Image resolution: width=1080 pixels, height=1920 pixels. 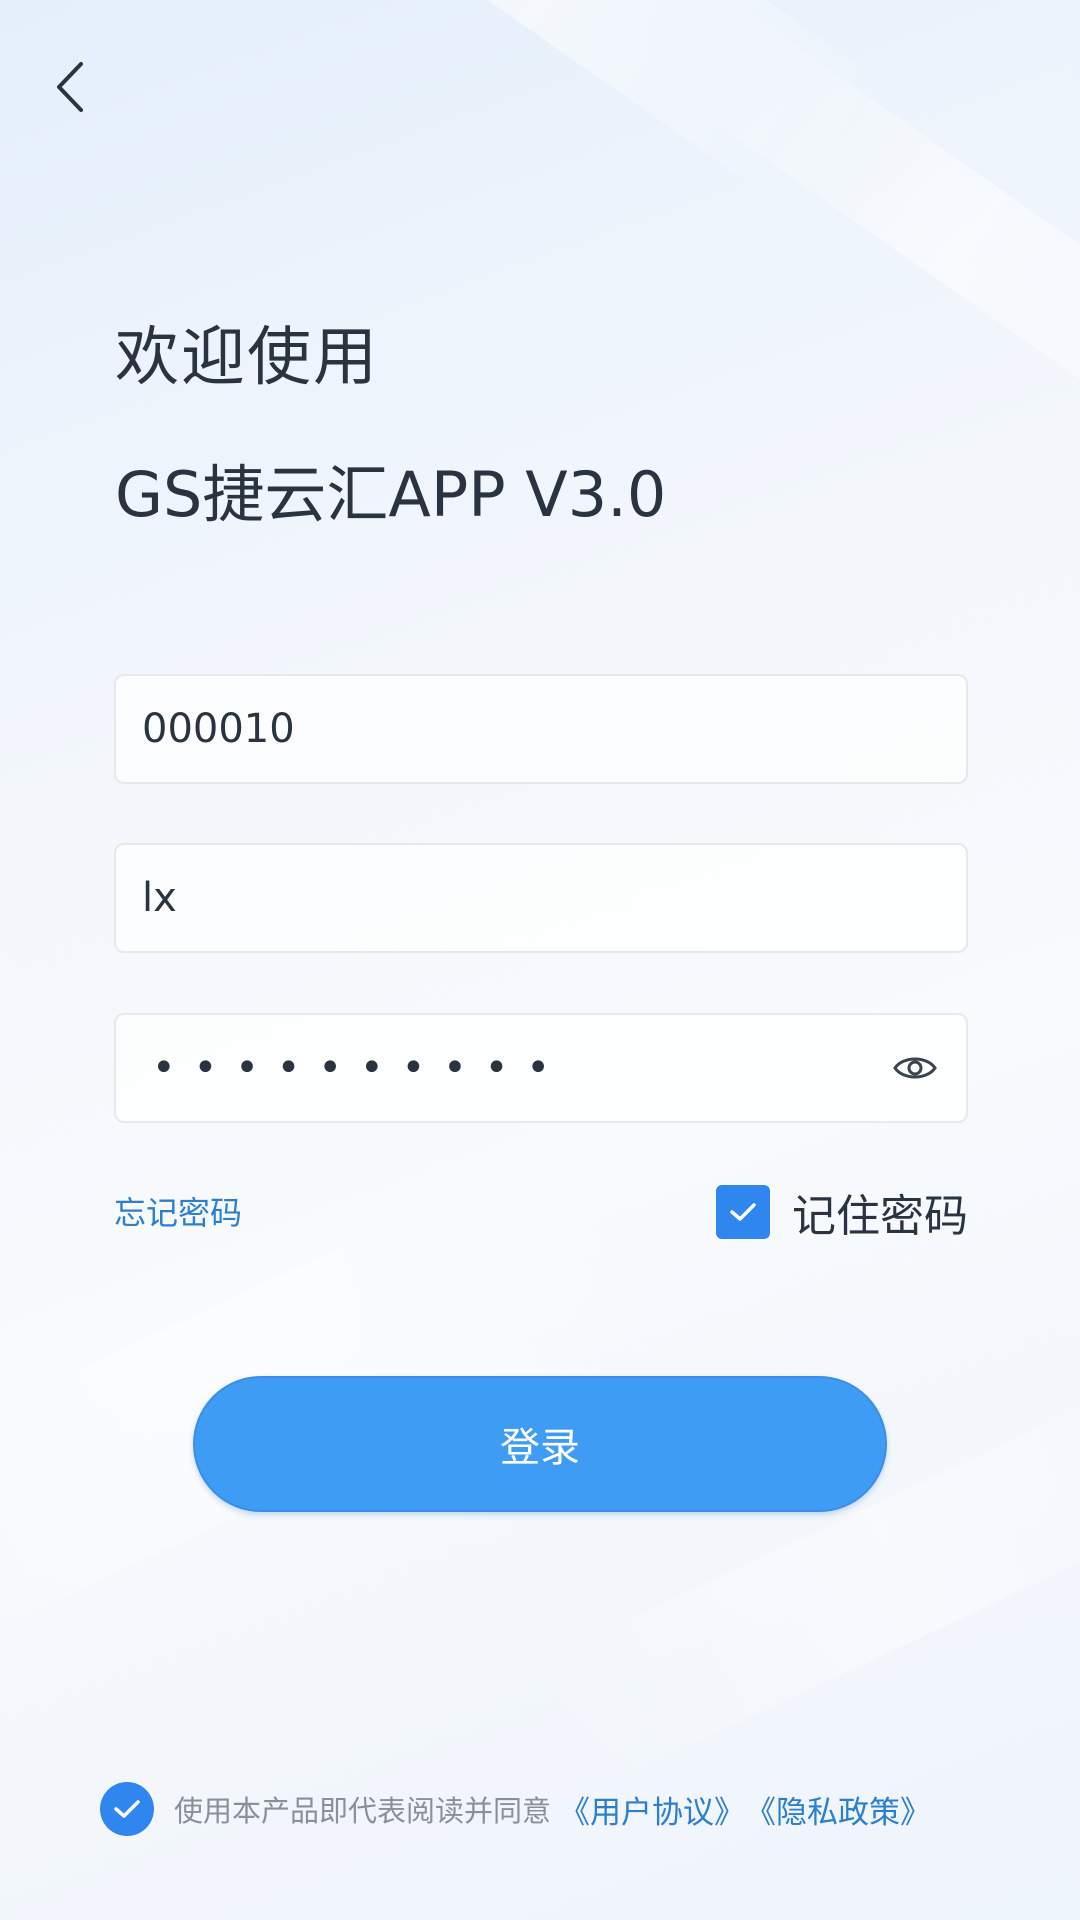 I want to click on eye-icon, so click(x=915, y=1068).